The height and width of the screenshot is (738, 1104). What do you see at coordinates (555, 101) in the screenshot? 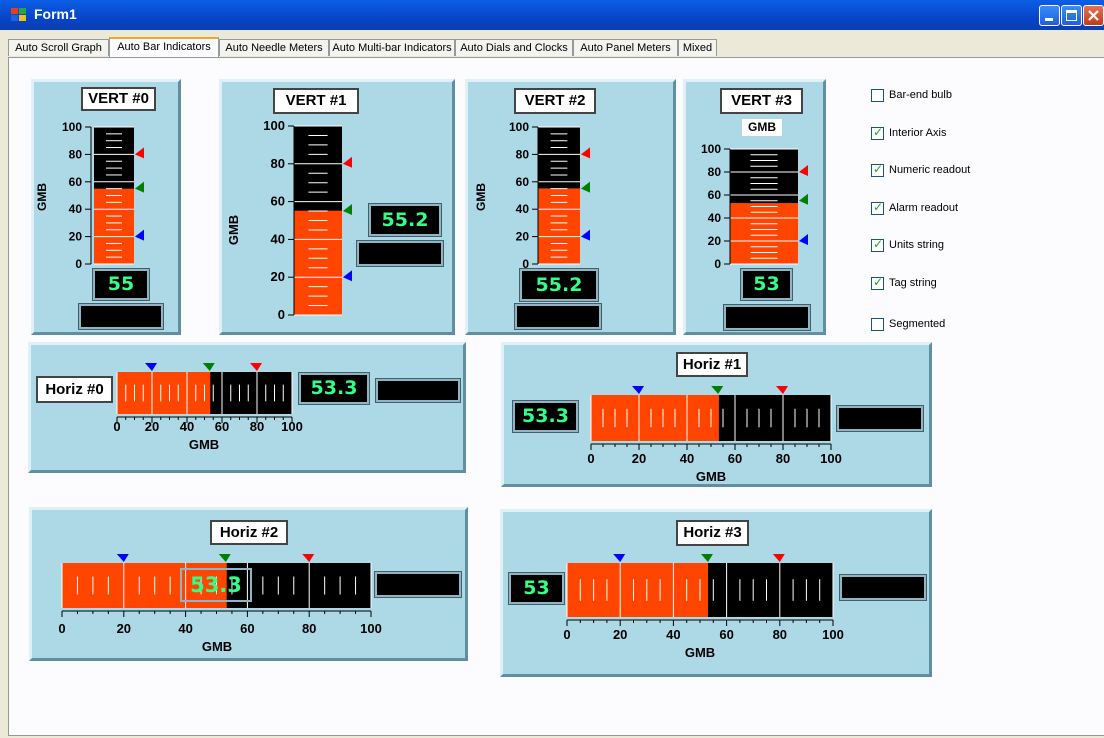
I see `tag-string: VERT #2` at bounding box center [555, 101].